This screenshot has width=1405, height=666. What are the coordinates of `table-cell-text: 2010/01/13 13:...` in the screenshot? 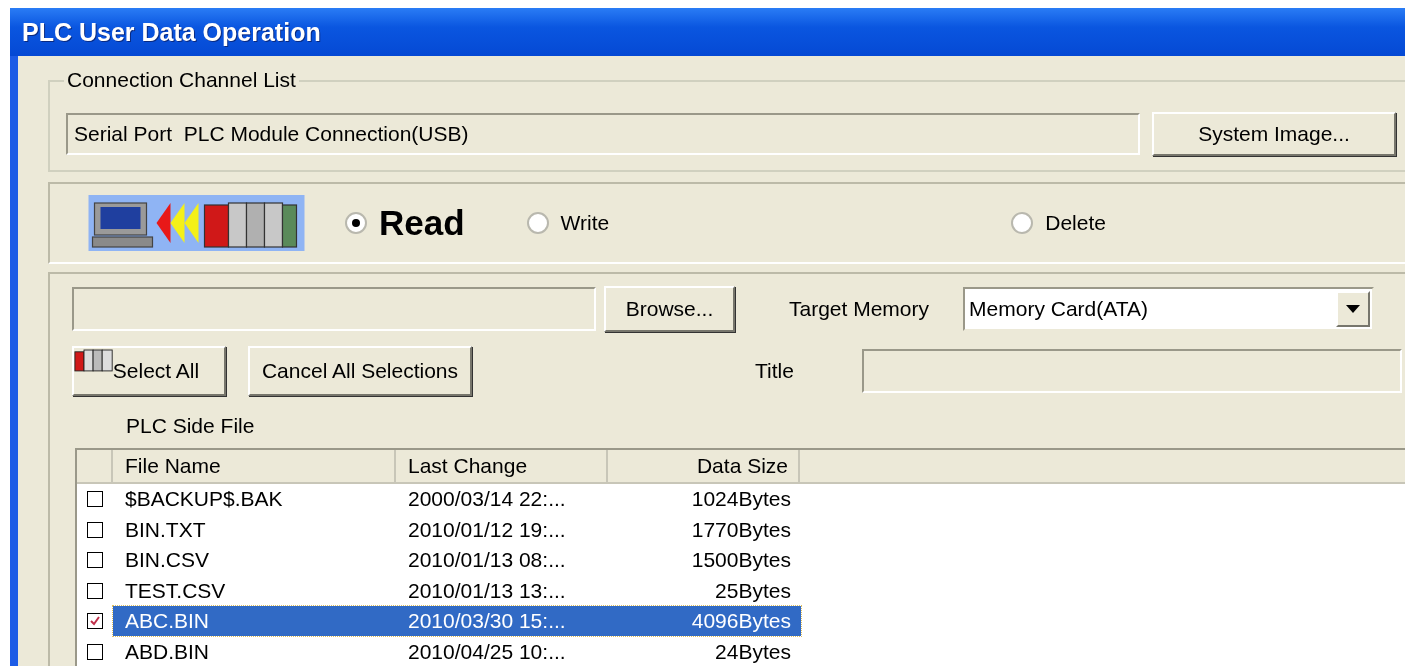 It's located at (487, 590).